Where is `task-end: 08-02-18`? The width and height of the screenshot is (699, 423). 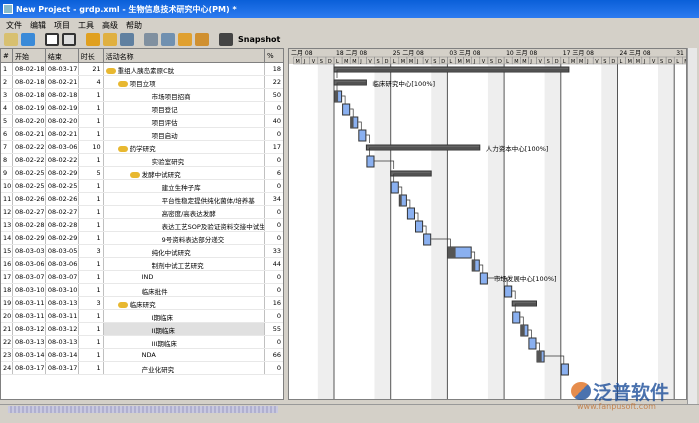
task-end: 08-02-18 is located at coordinates (62, 95).